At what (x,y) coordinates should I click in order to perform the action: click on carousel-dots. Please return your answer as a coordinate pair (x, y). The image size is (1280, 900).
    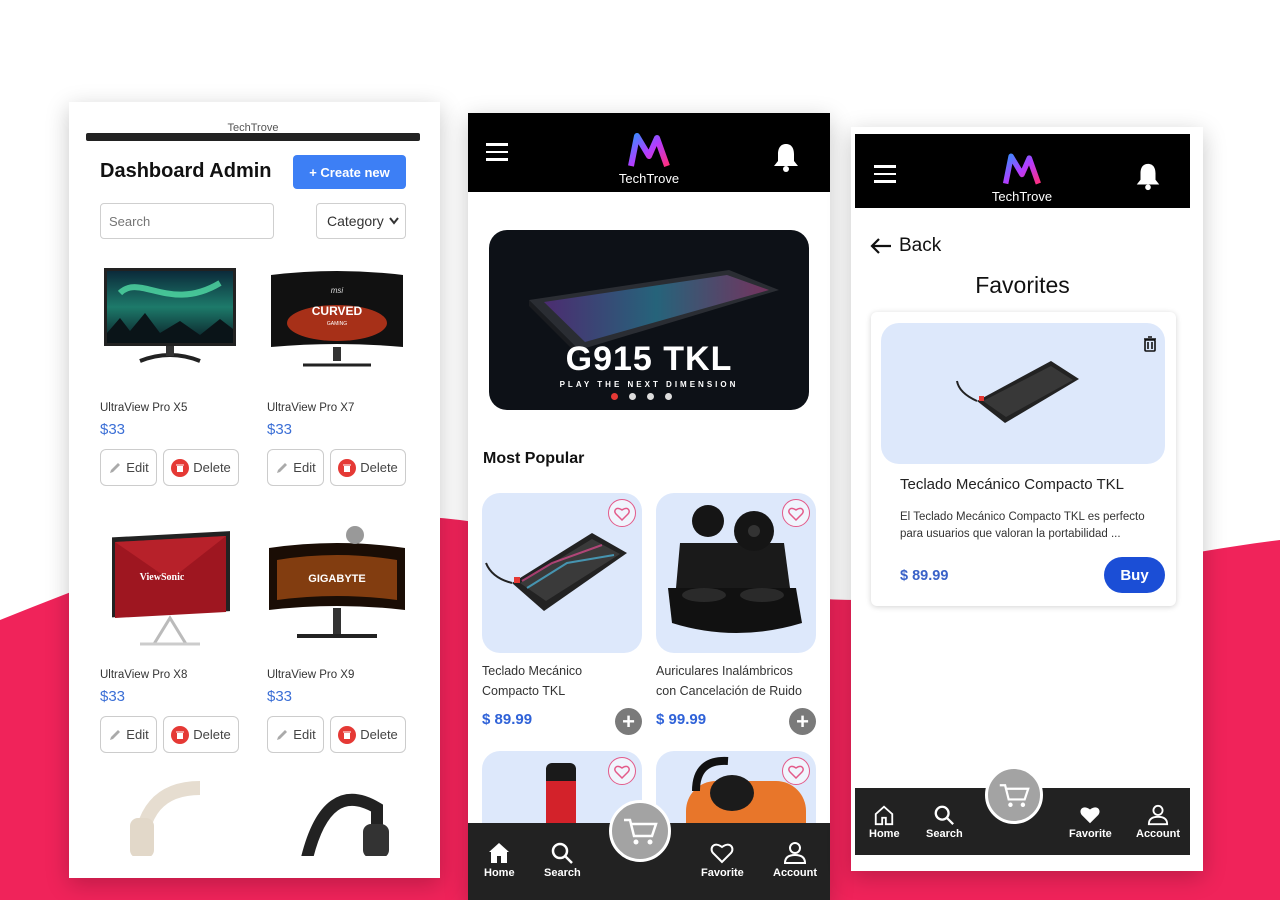
    Looking at the image, I should click on (641, 396).